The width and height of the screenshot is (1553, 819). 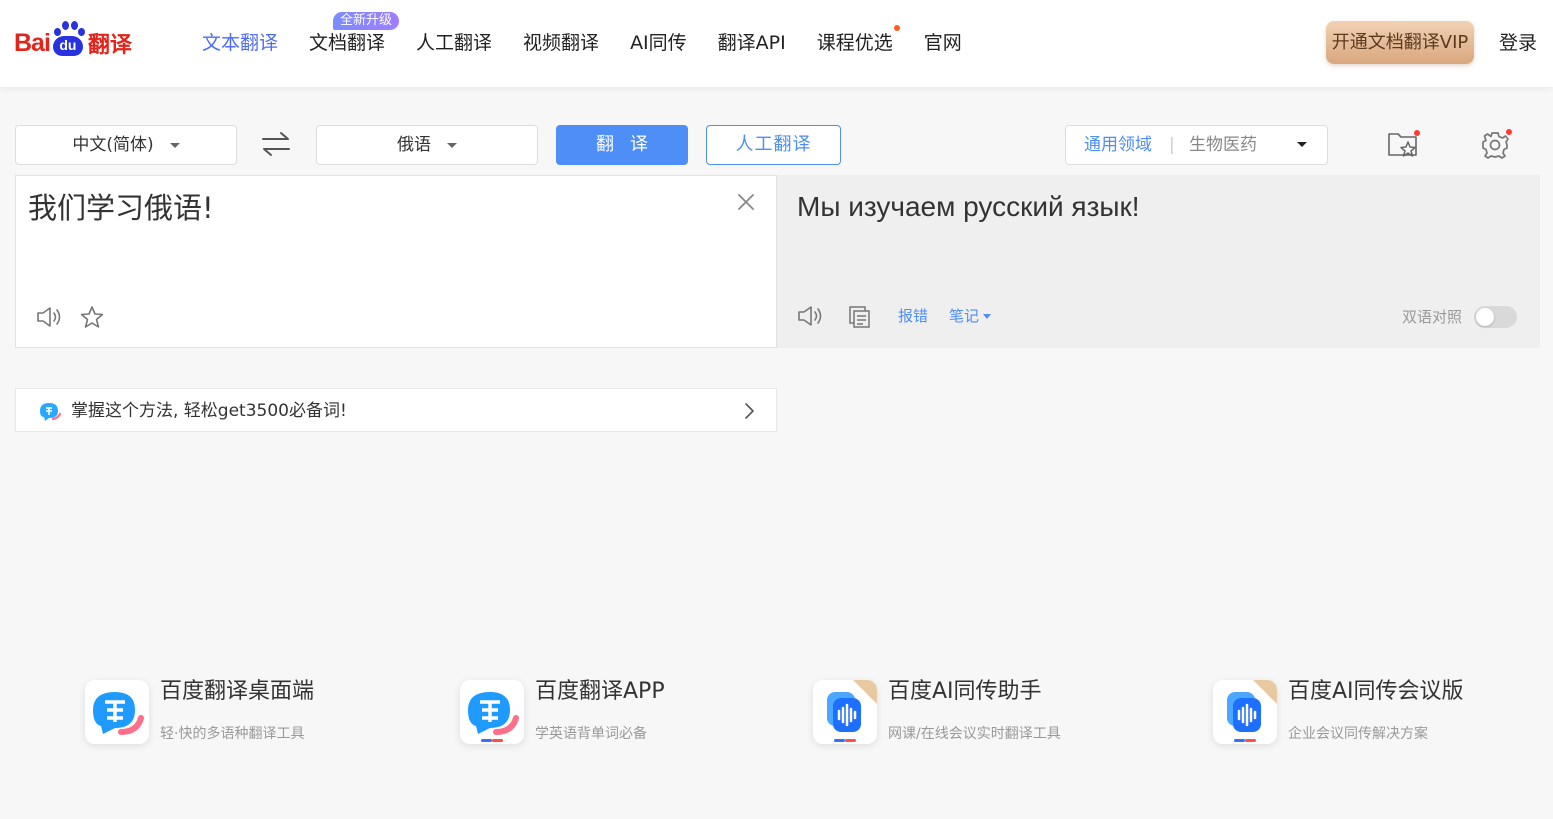 What do you see at coordinates (1223, 145) in the screenshot?
I see `domain-selected-label: 生物医药` at bounding box center [1223, 145].